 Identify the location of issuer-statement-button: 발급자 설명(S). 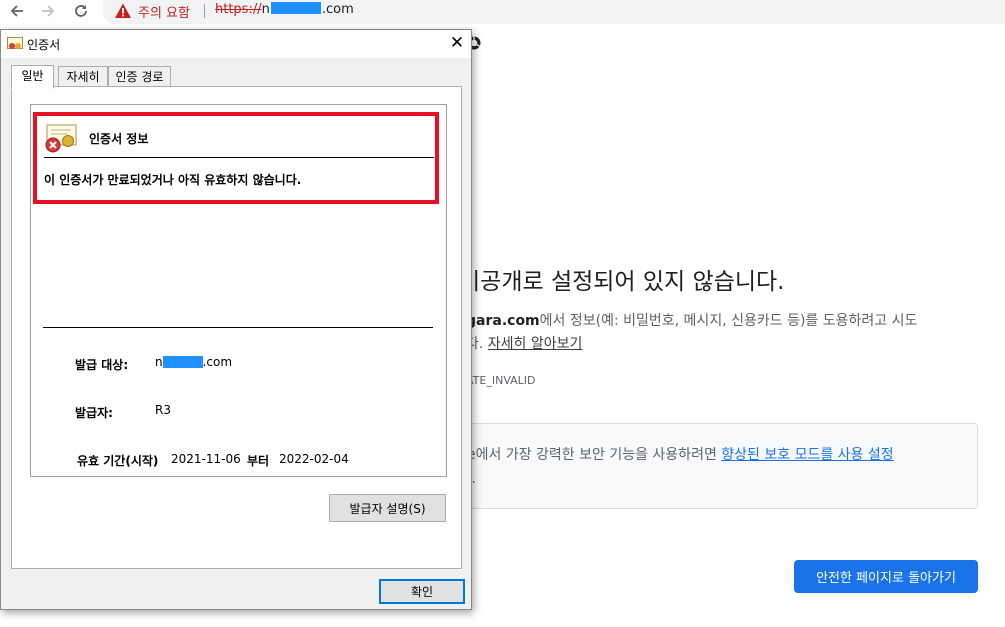
(387, 508).